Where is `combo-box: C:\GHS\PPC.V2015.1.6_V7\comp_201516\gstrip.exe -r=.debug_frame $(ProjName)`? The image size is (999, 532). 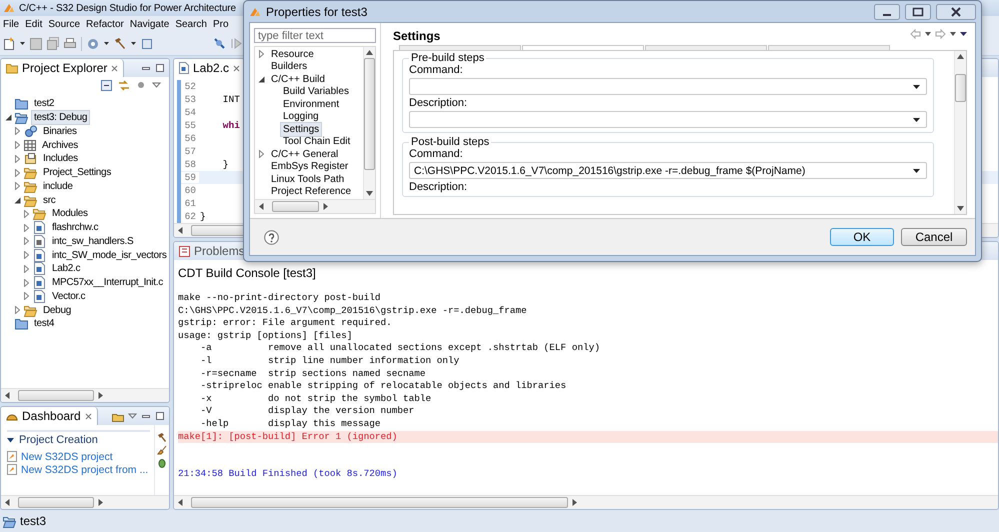
combo-box: C:\GHS\PPC.V2015.1.6_V7\comp_201516\gstrip.exe -r=.debug_frame $(ProjName) is located at coordinates (668, 170).